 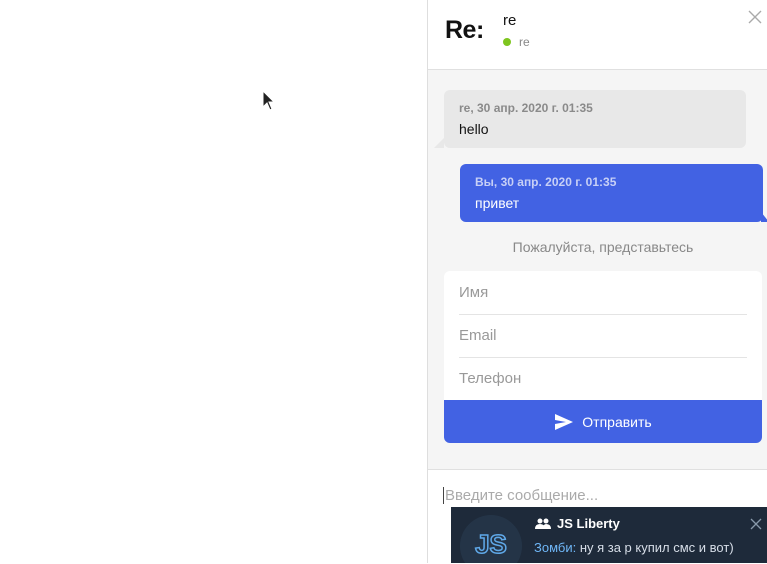 I want to click on contact-status: re, so click(x=516, y=42).